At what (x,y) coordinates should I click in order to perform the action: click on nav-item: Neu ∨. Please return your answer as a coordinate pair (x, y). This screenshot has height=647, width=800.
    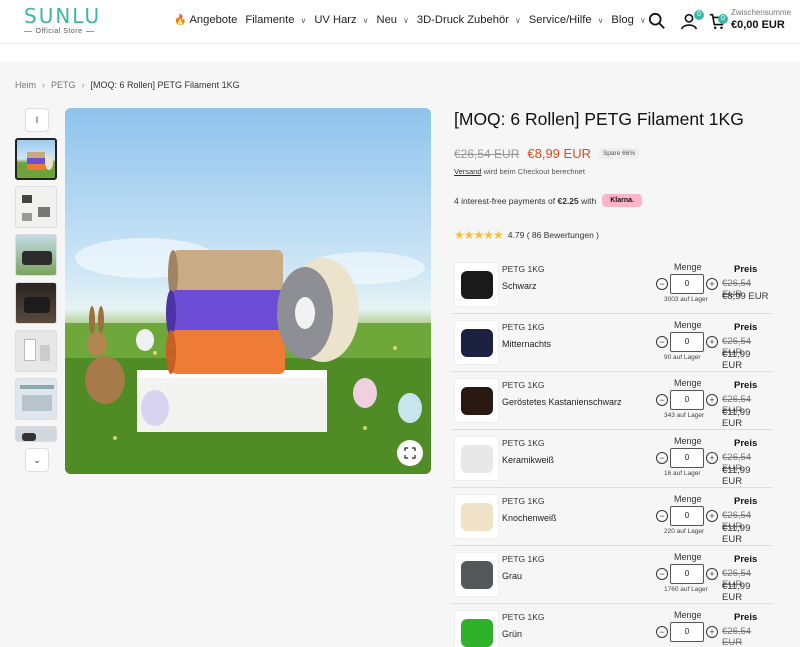
    Looking at the image, I should click on (392, 20).